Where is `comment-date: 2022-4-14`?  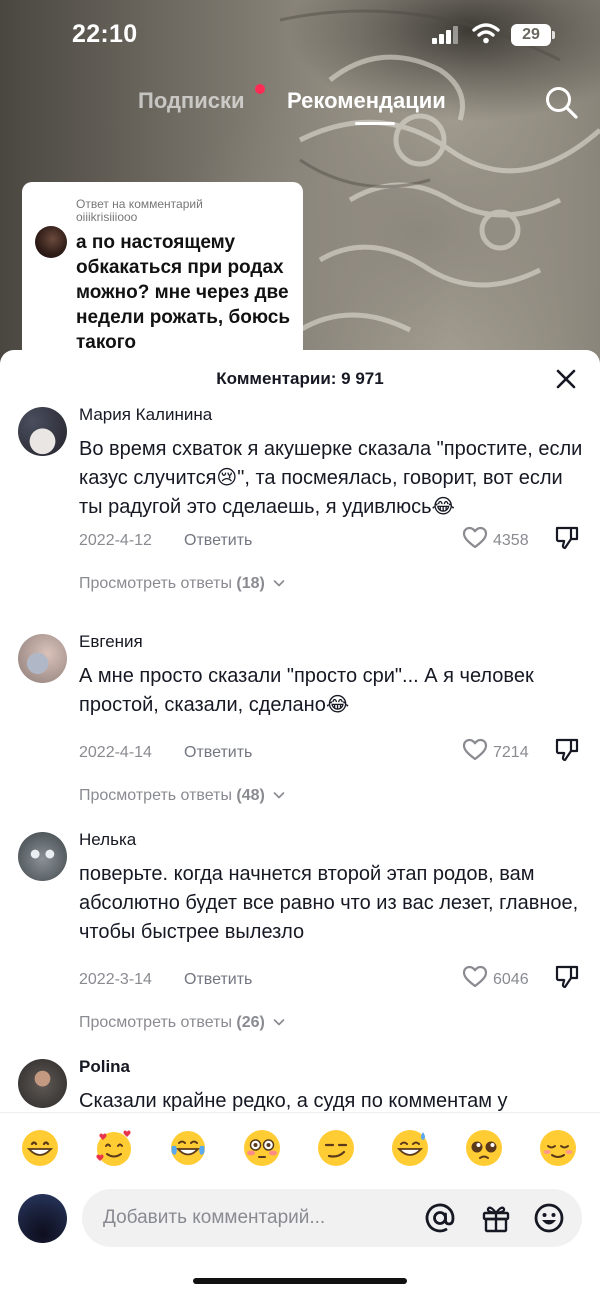 comment-date: 2022-4-14 is located at coordinates (115, 752).